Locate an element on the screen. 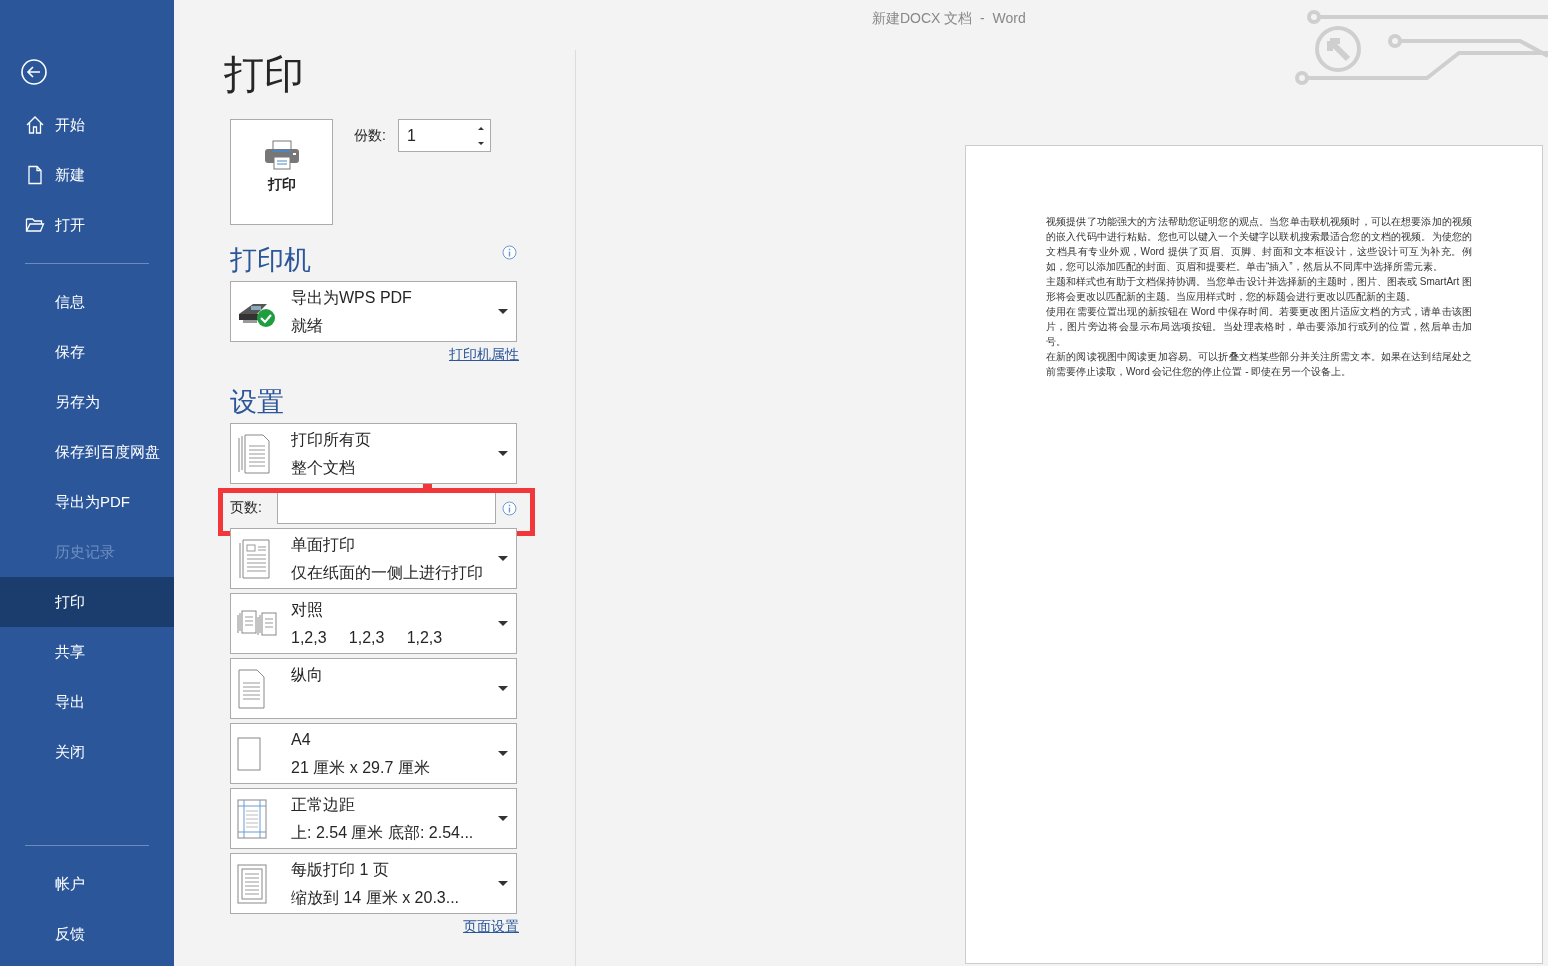 The height and width of the screenshot is (966, 1548). page-title: 打印 is located at coordinates (264, 74).